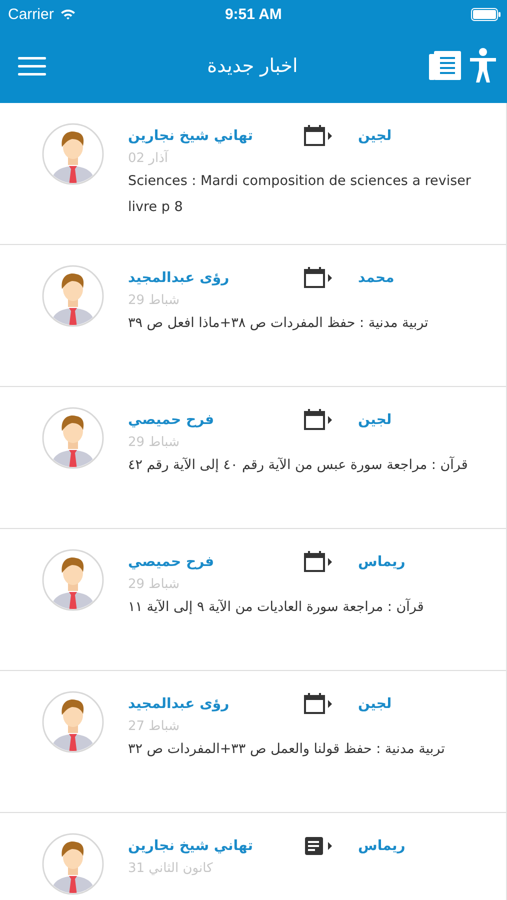  Describe the element at coordinates (287, 749) in the screenshot. I see `message-text: تربية مدنية : حفظ قولنا والعمل ص ٣٣+المفردات ص ٣٢` at that location.